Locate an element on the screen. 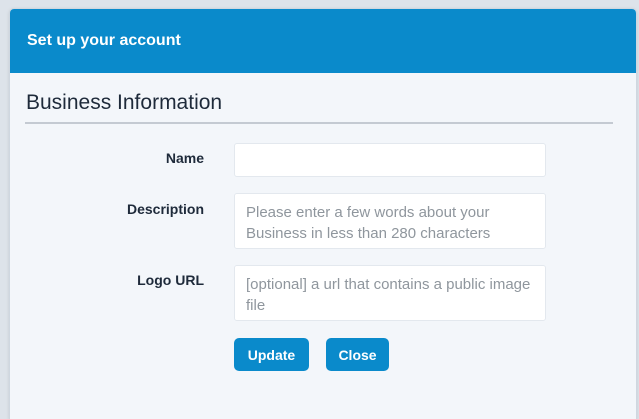 Image resolution: width=639 pixels, height=419 pixels. update-button: Update is located at coordinates (271, 354).